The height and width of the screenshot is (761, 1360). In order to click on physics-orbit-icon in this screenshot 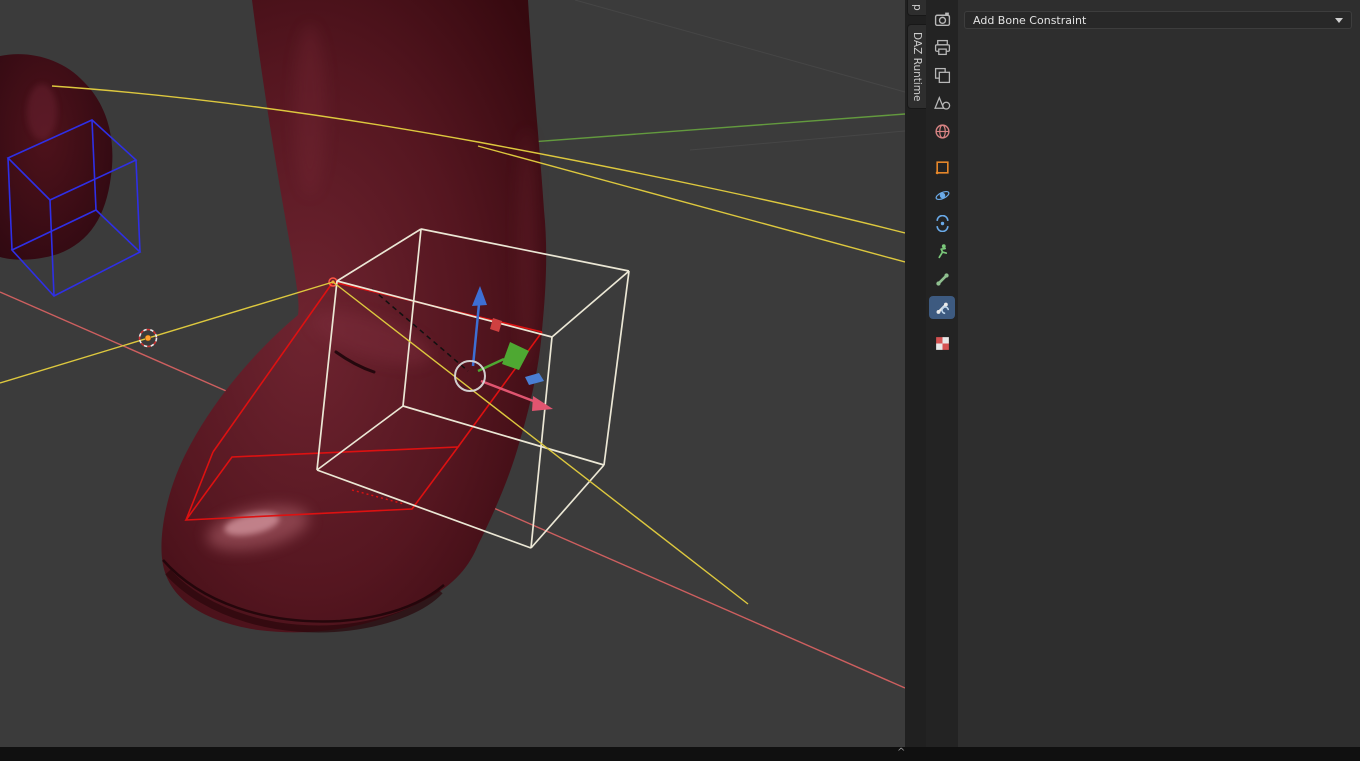, I will do `click(942, 195)`.